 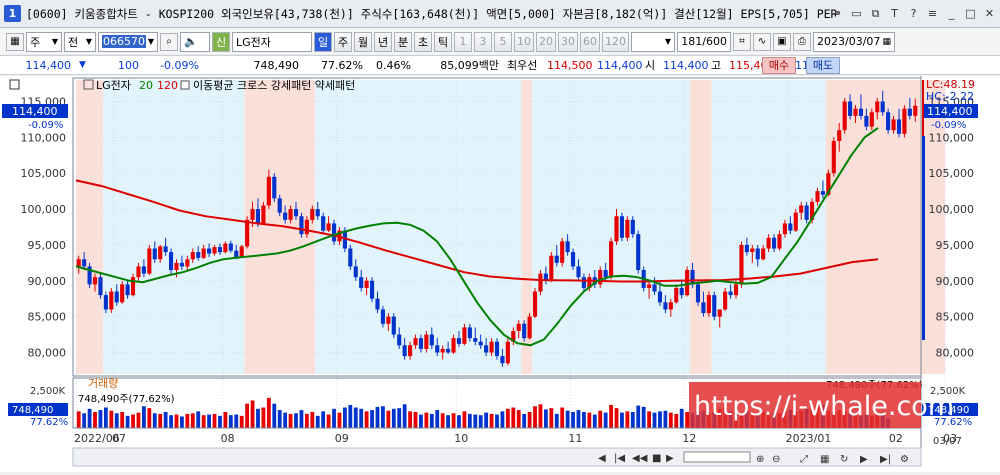 I want to click on scroll-prev-icon: ◀◀, so click(x=640, y=458).